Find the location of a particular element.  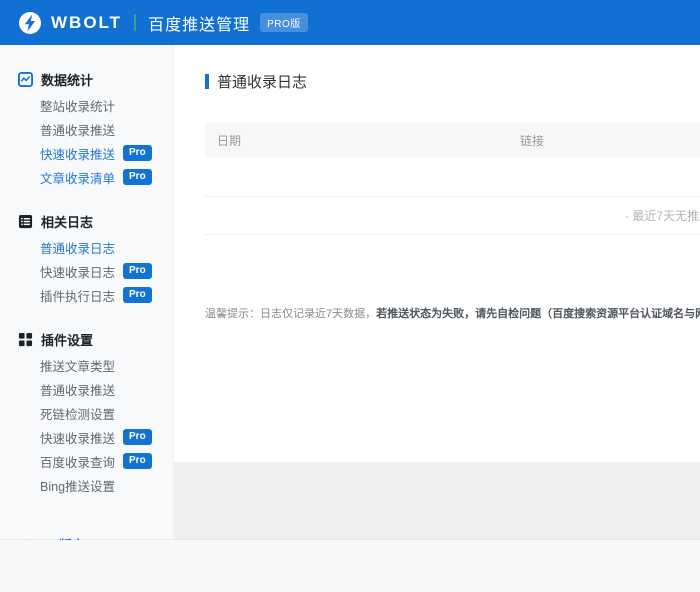

section-title: 相关日志 is located at coordinates (67, 222).